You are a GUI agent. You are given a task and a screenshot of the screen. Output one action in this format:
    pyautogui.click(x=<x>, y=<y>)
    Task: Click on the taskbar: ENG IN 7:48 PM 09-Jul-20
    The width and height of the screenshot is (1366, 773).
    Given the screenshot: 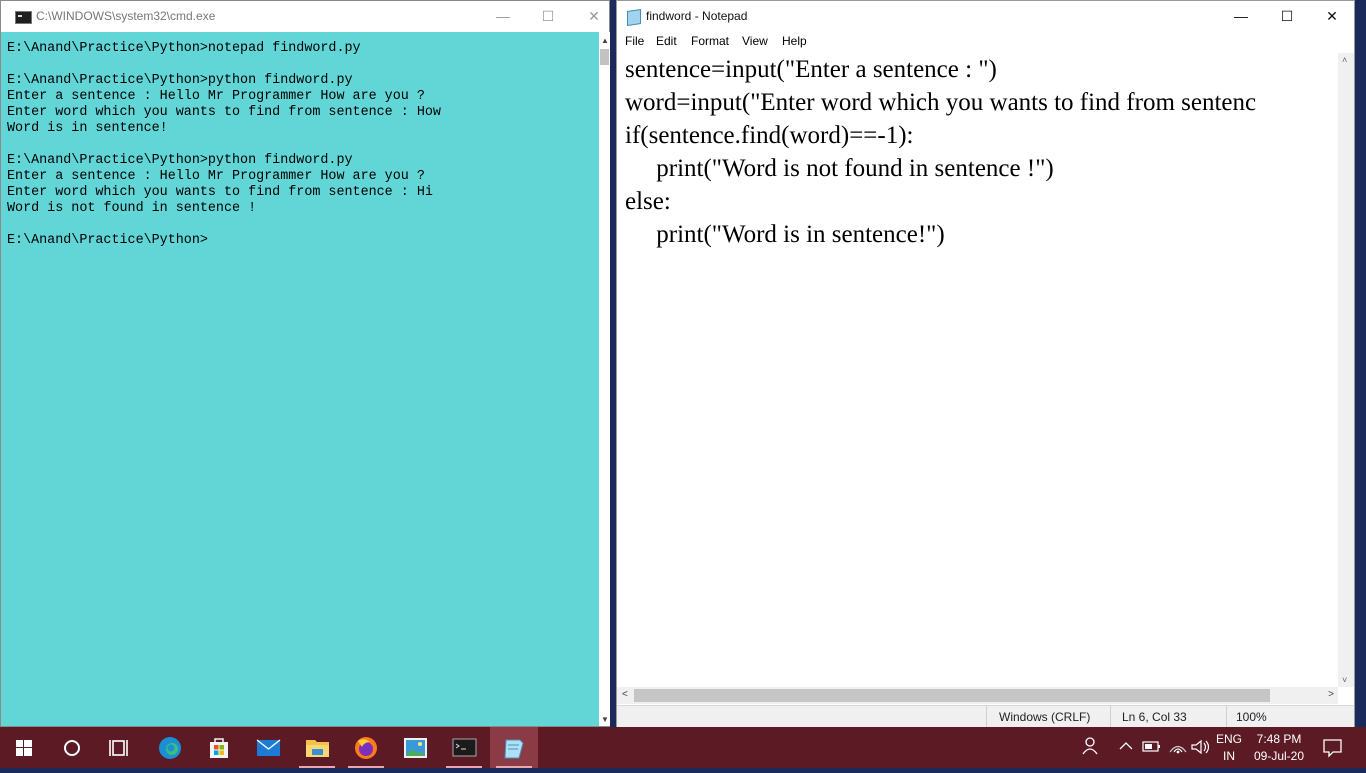 What is the action you would take?
    pyautogui.click(x=683, y=747)
    